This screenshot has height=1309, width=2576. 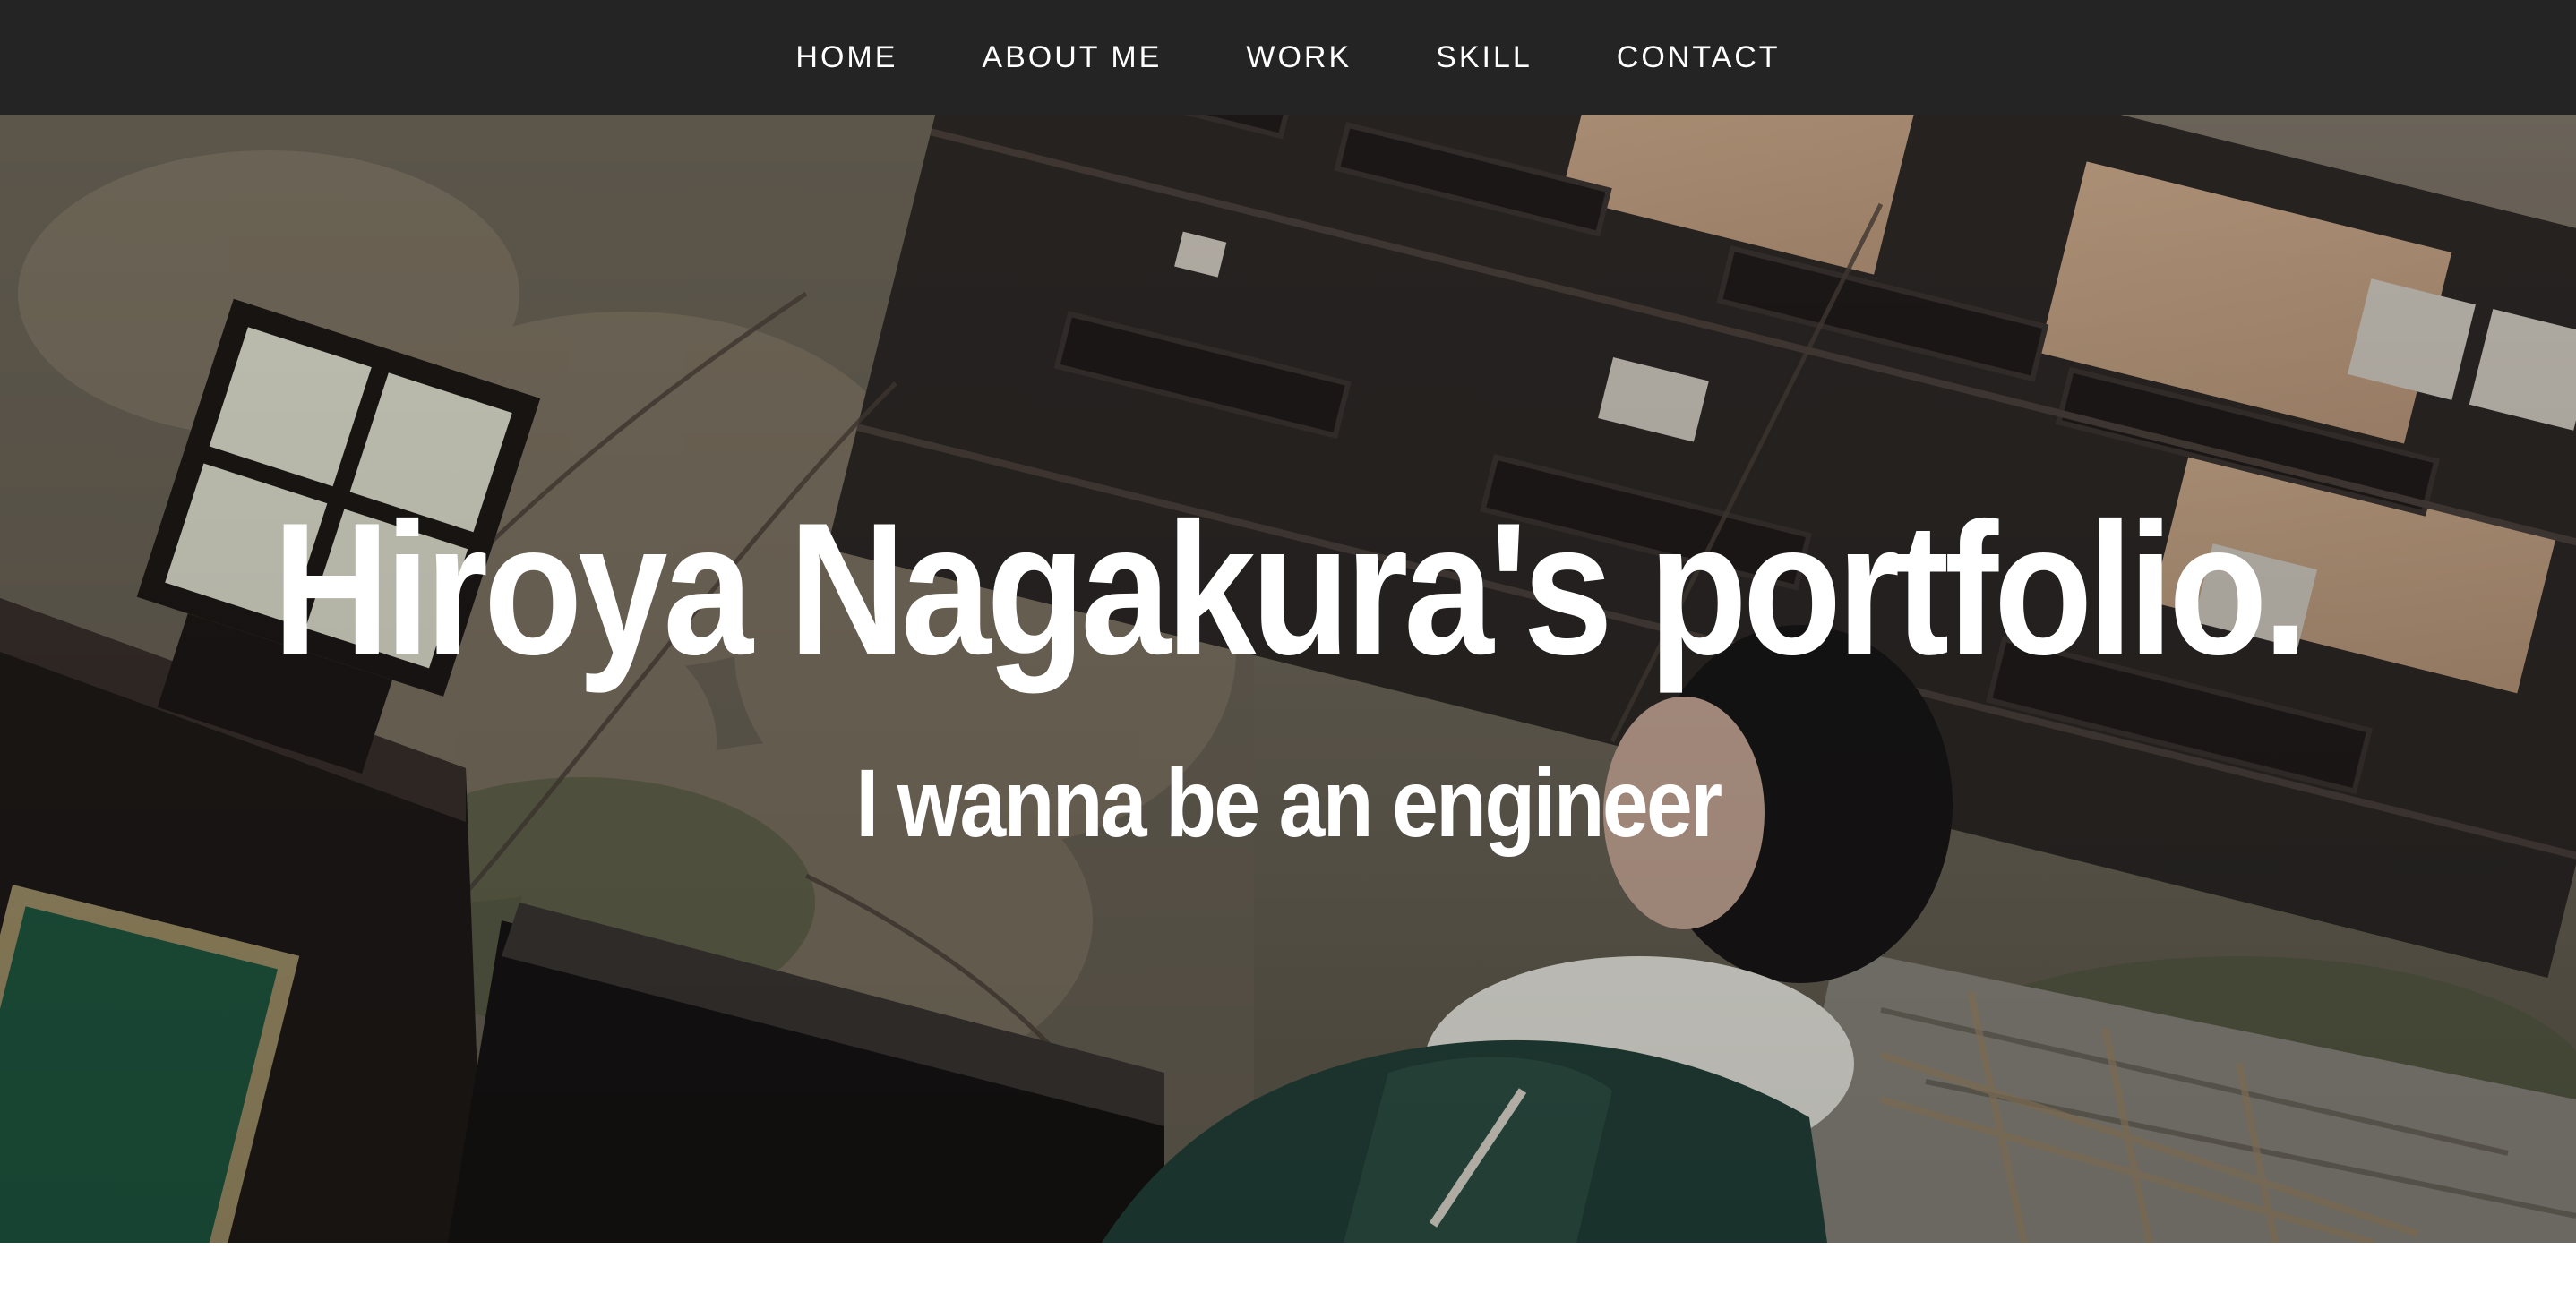 I want to click on nav-contact-link: CONTACT, so click(x=1699, y=57).